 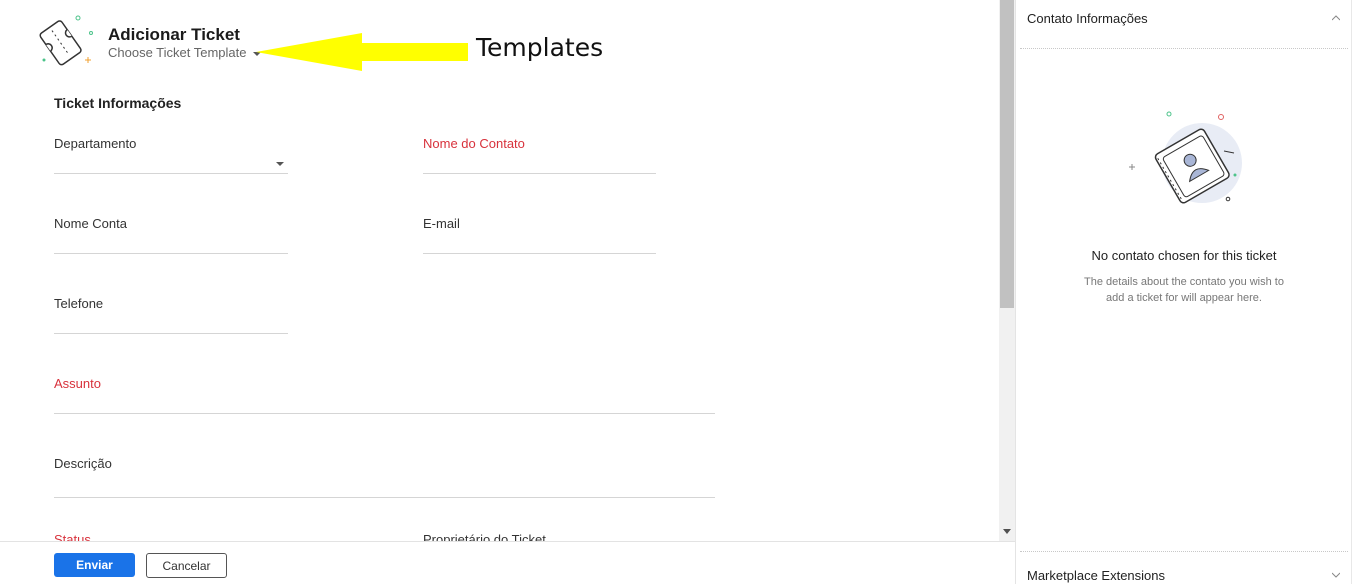 What do you see at coordinates (540, 47) in the screenshot?
I see `annotation-label: Templates` at bounding box center [540, 47].